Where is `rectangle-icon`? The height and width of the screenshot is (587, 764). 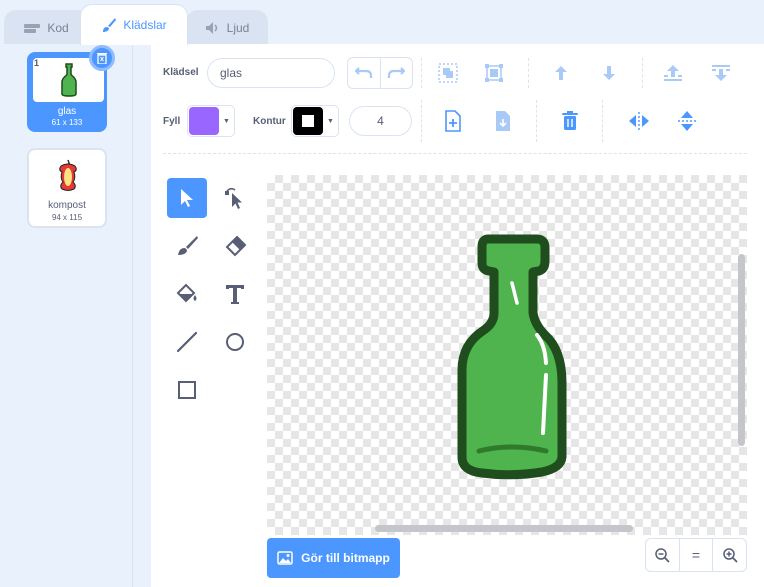 rectangle-icon is located at coordinates (187, 390).